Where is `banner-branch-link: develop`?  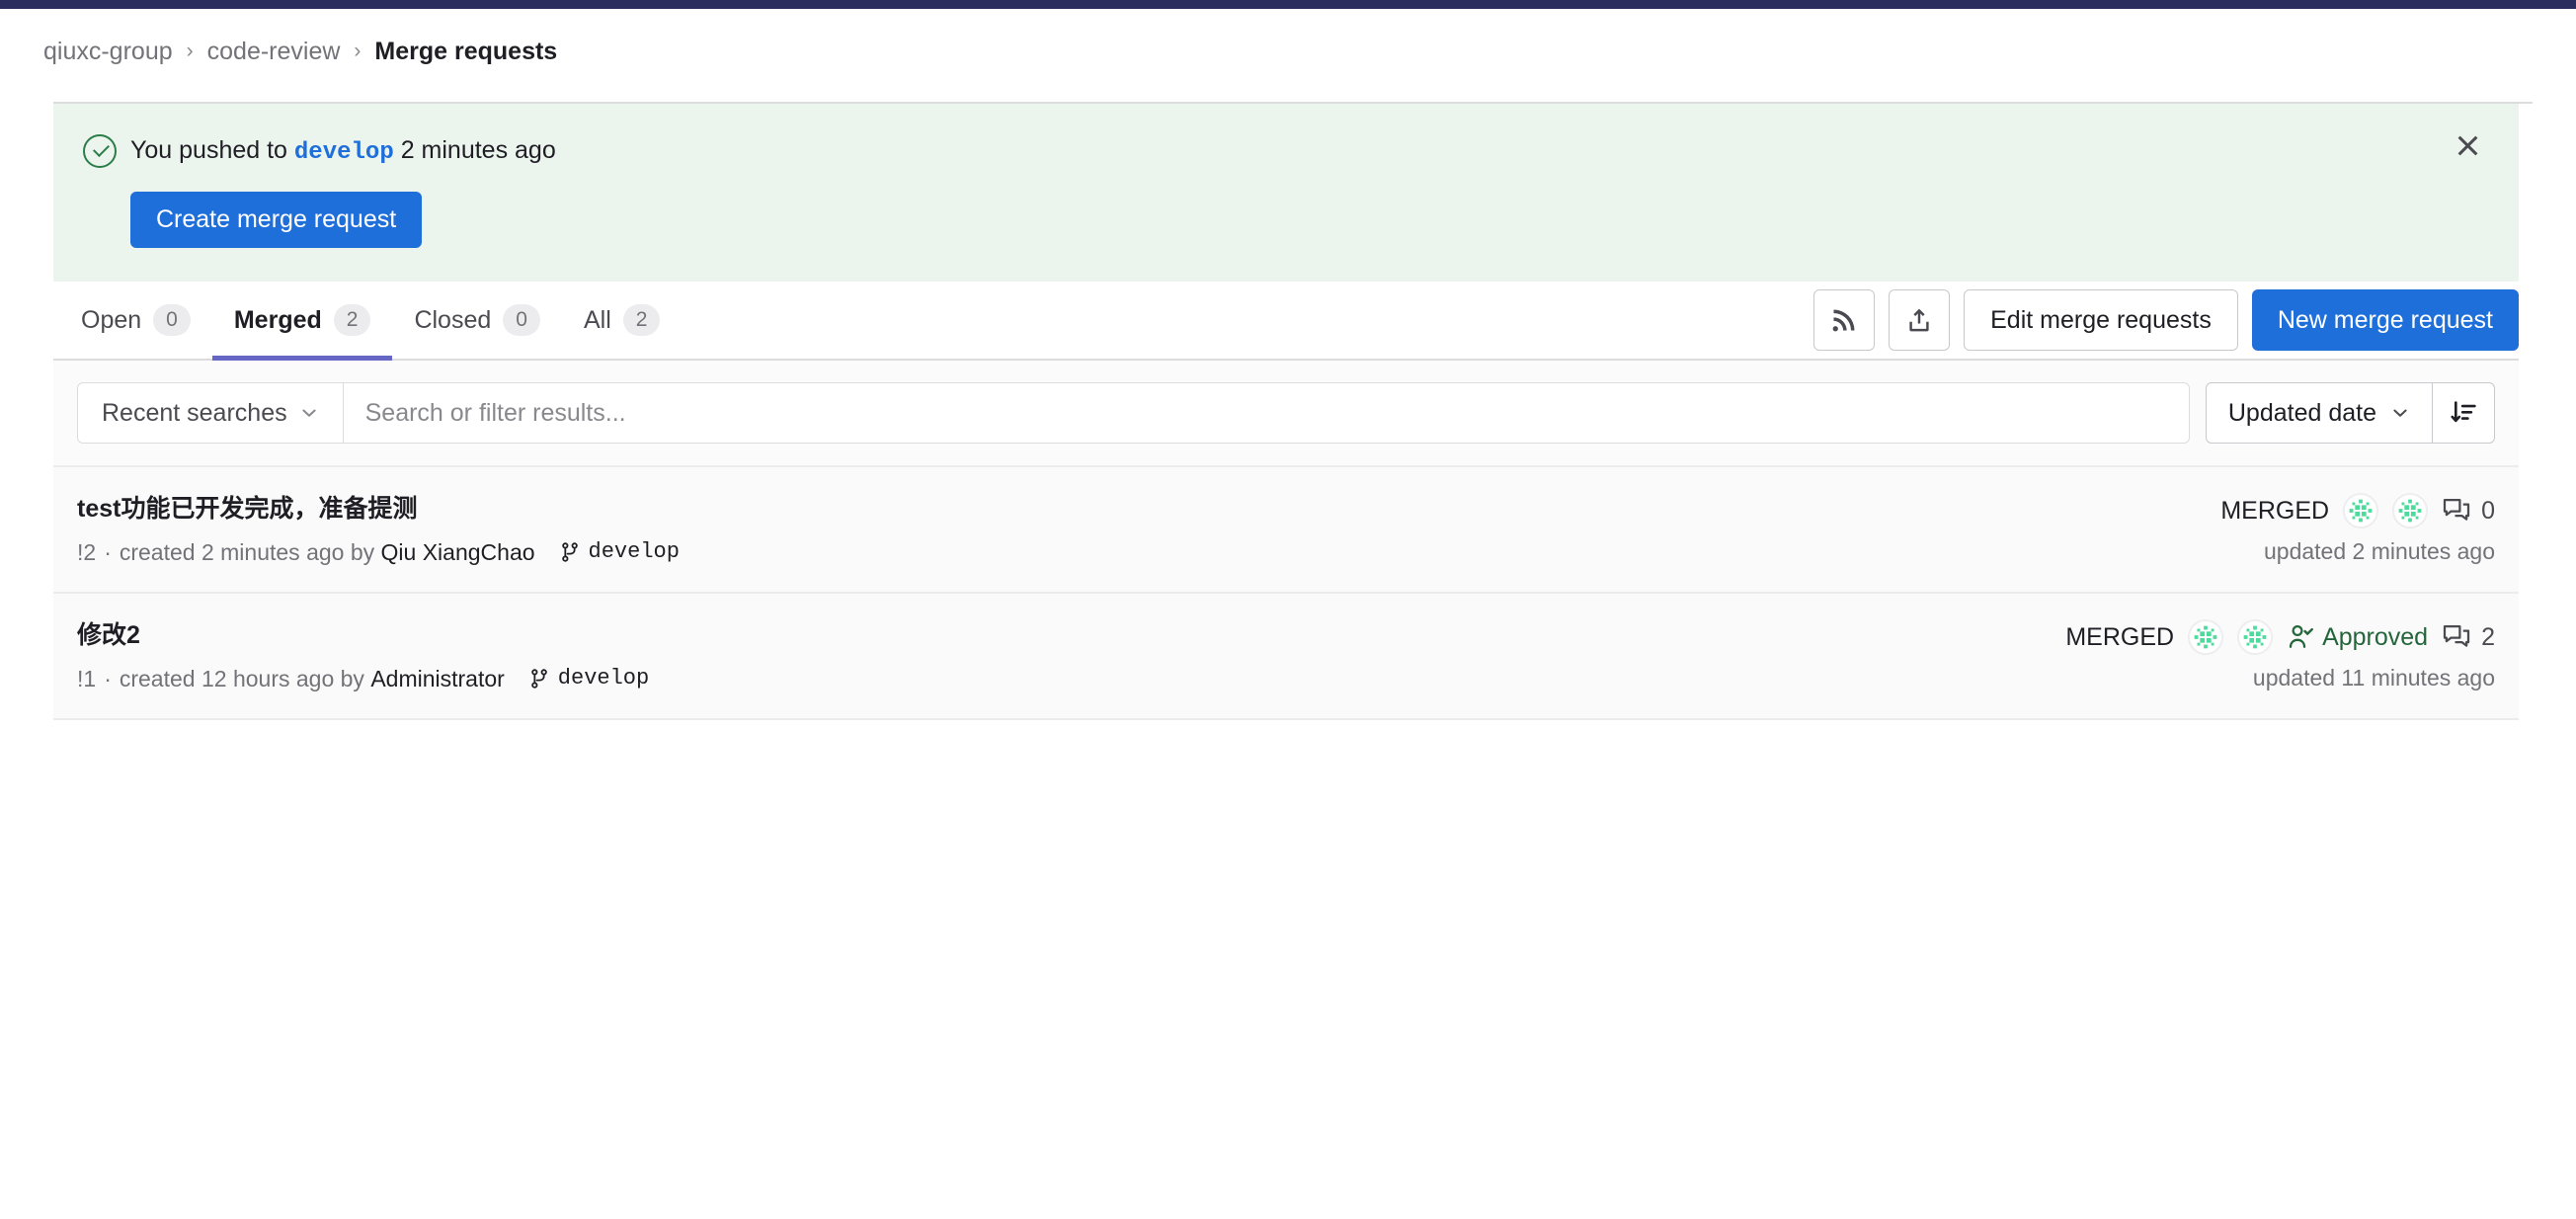
banner-branch-link: develop is located at coordinates (344, 152).